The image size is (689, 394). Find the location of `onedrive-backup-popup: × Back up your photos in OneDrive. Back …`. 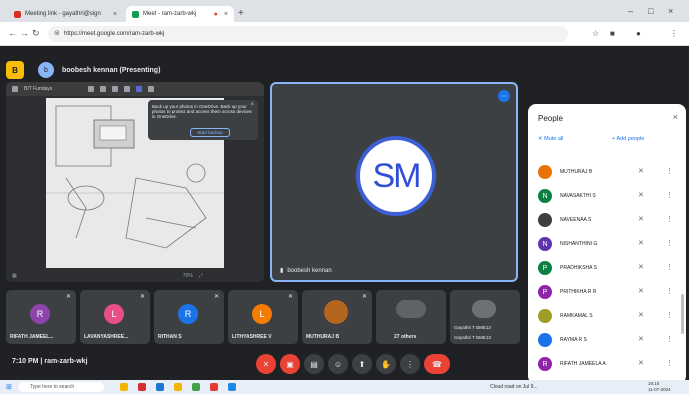

onedrive-backup-popup: × Back up your photos in OneDrive. Back … is located at coordinates (203, 120).